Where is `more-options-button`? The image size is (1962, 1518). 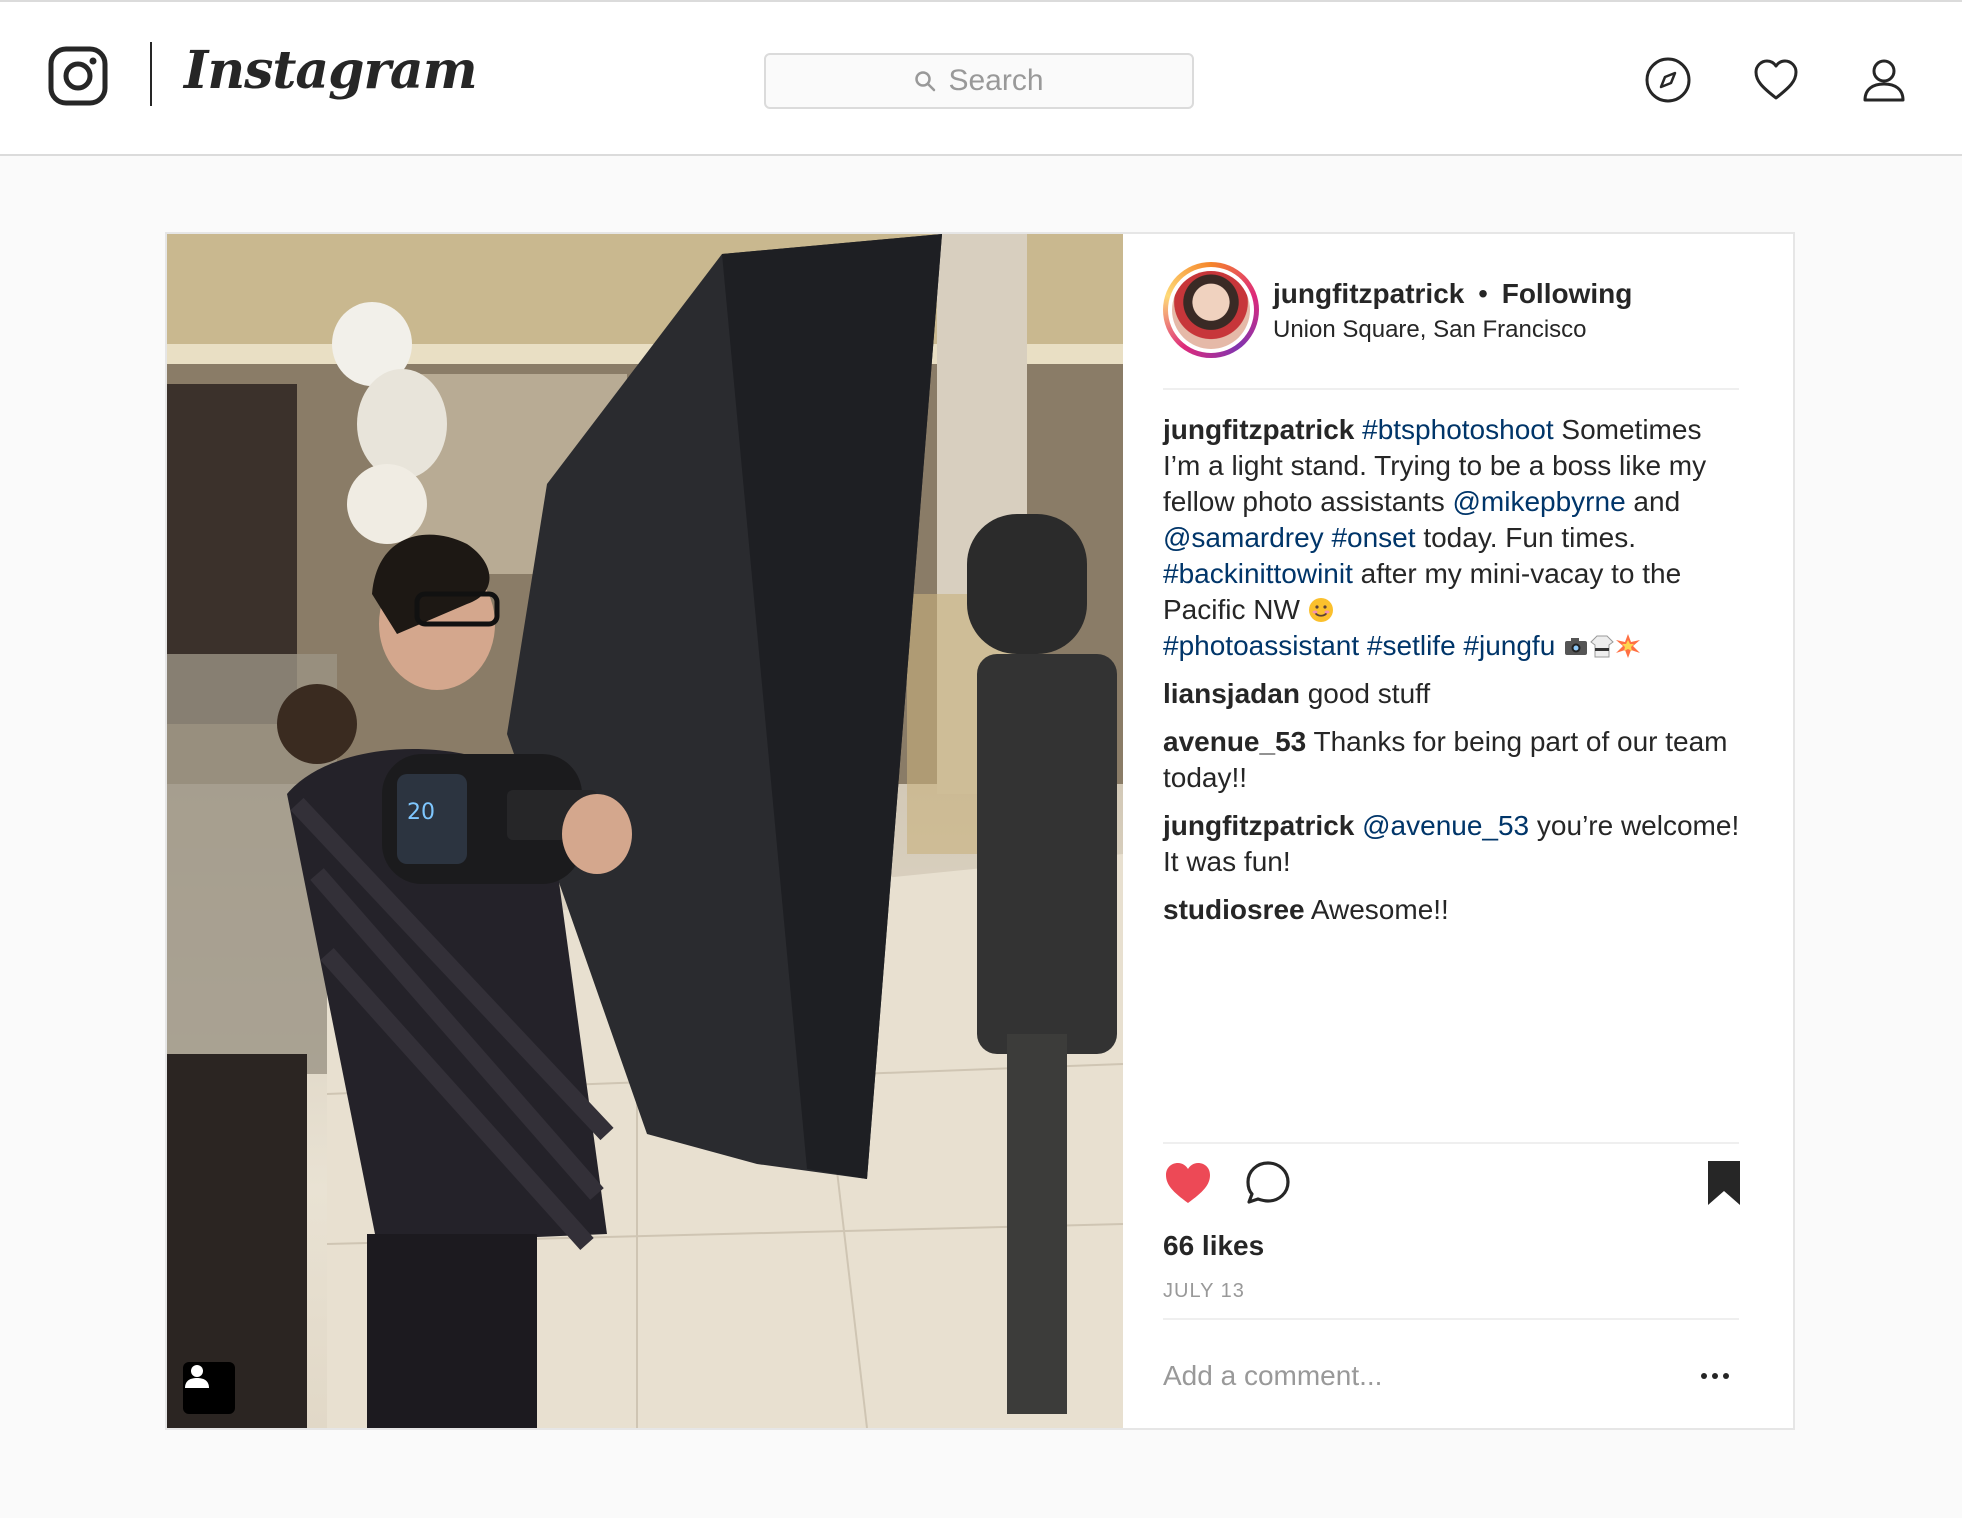
more-options-button is located at coordinates (1715, 1376).